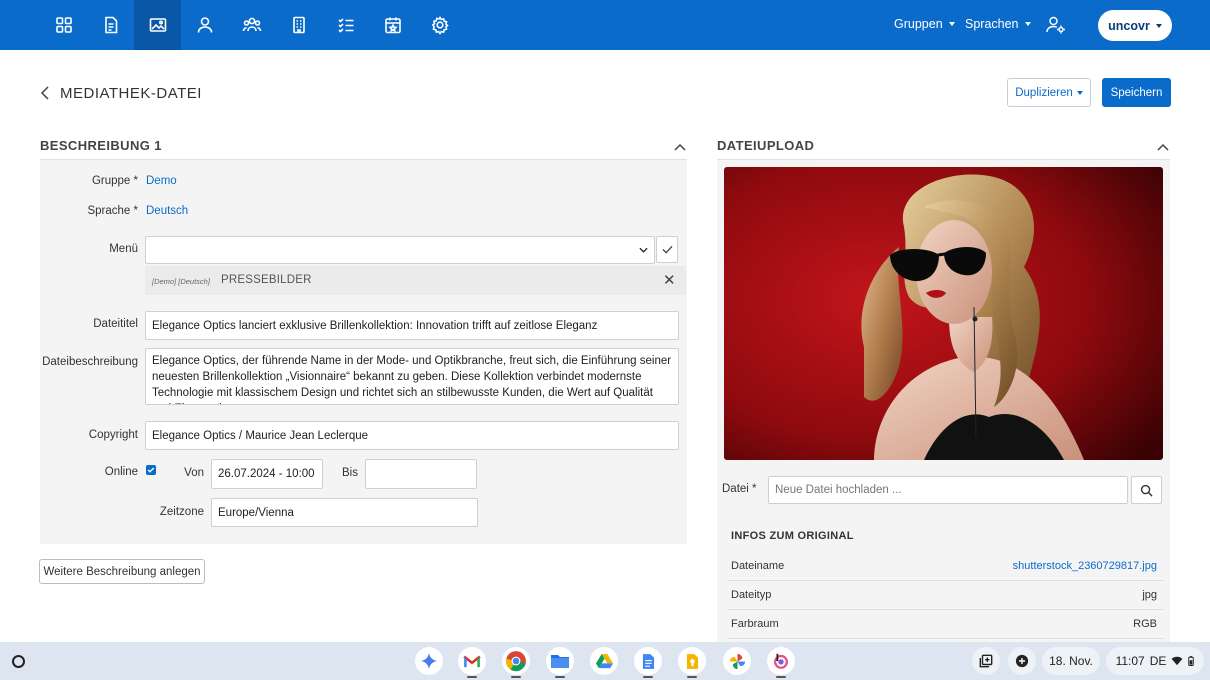  I want to click on info-title: INFOS ZUM ORIGINAL, so click(792, 536).